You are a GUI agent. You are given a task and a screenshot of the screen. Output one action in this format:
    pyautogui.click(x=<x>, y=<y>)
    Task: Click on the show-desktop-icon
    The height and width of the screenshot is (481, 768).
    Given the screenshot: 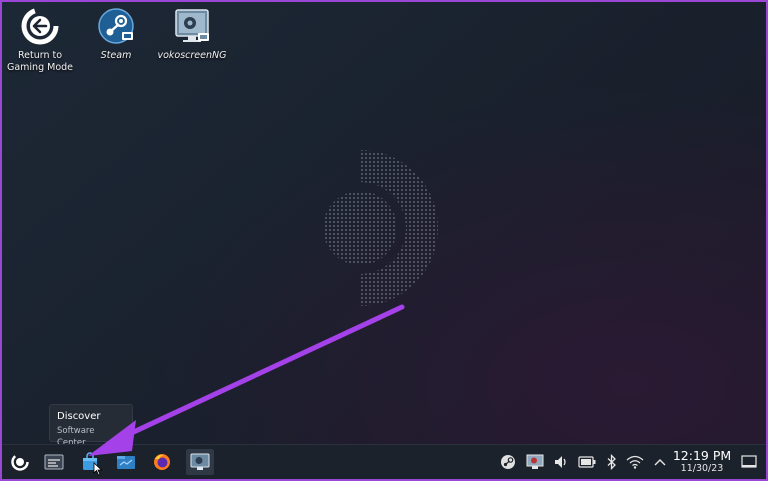 What is the action you would take?
    pyautogui.click(x=749, y=461)
    